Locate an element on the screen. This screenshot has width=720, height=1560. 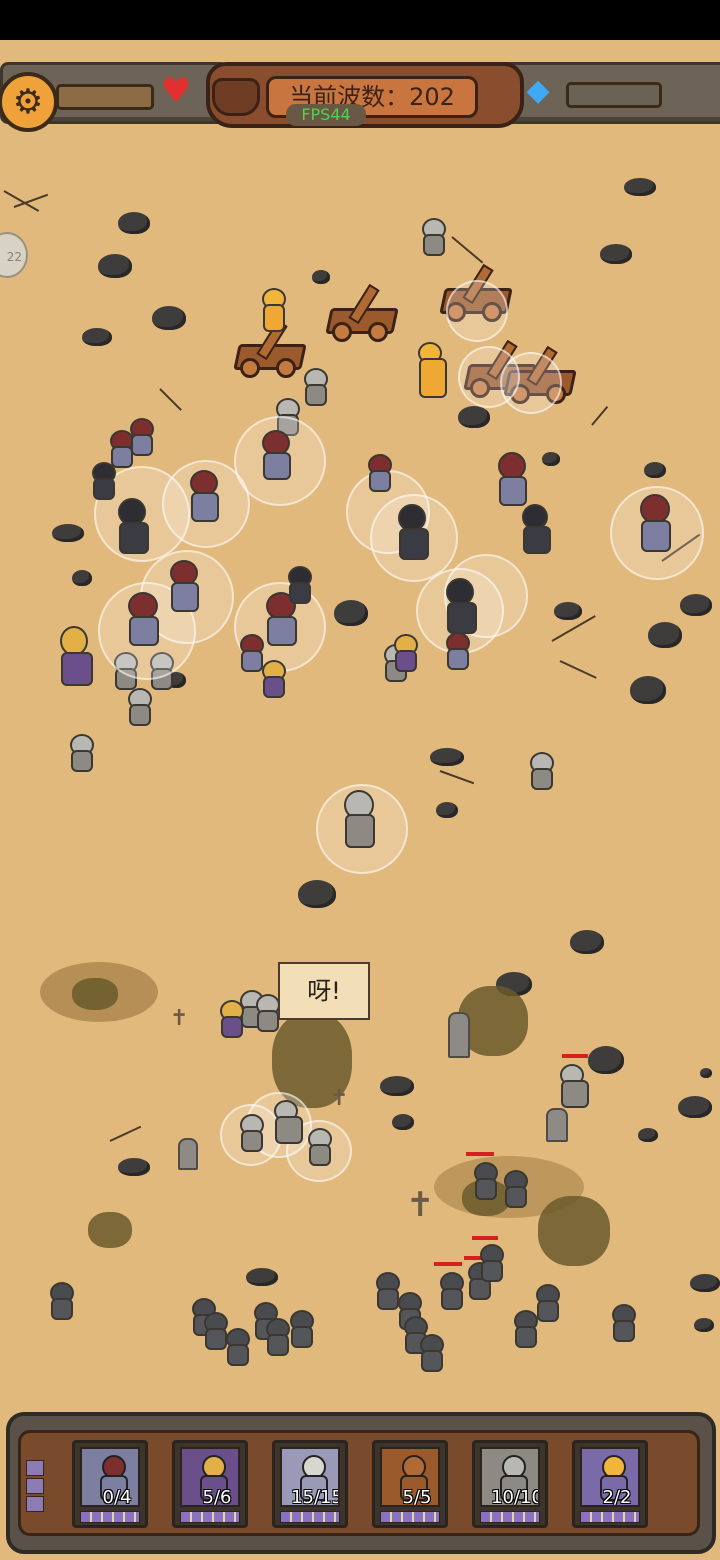
speech-bubble: 呀! is located at coordinates (324, 991).